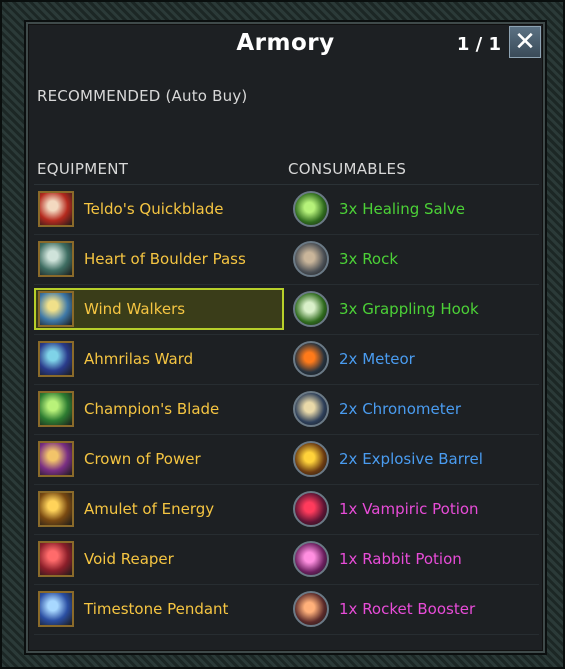 This screenshot has height=669, width=565. I want to click on close-button: ✕, so click(525, 42).